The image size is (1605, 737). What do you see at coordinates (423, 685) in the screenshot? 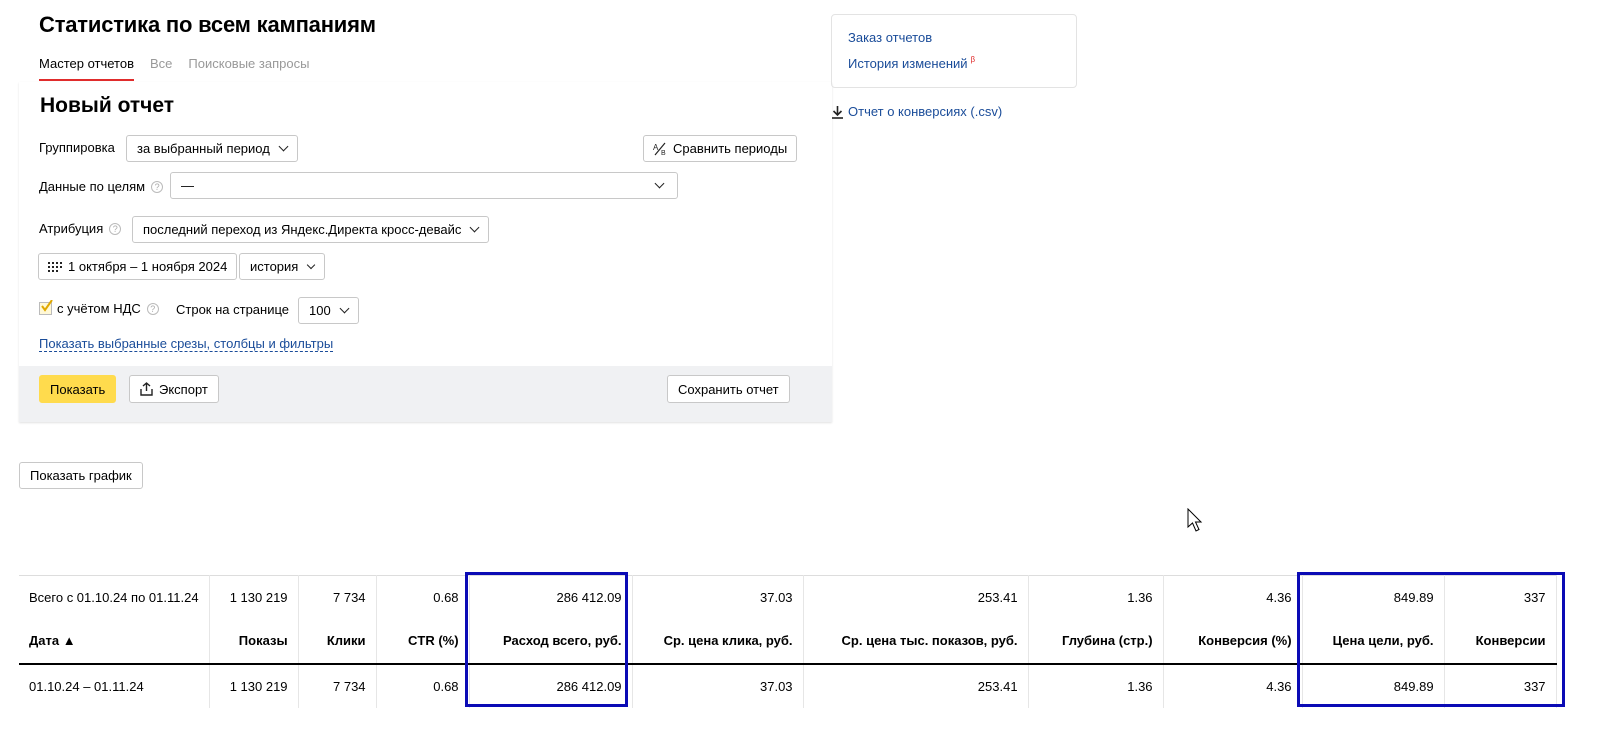
I see `table-cell: 0.68` at bounding box center [423, 685].